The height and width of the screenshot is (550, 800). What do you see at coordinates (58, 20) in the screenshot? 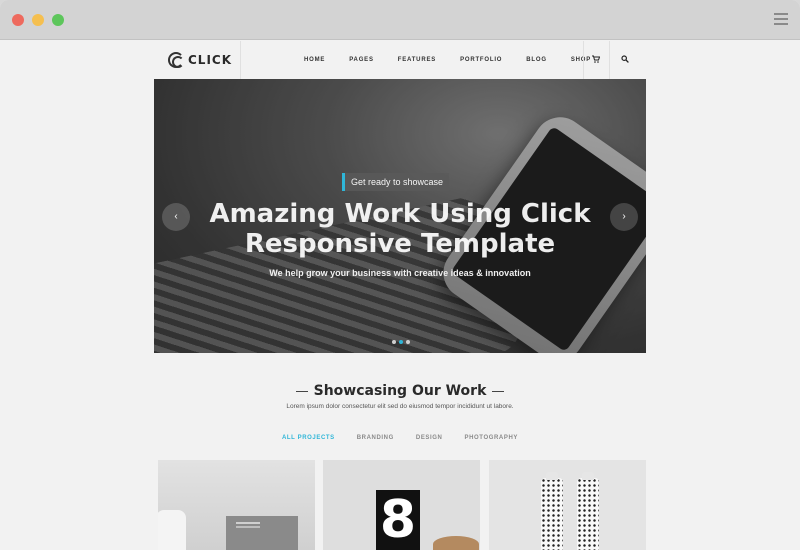
I see `maximize-window-button` at bounding box center [58, 20].